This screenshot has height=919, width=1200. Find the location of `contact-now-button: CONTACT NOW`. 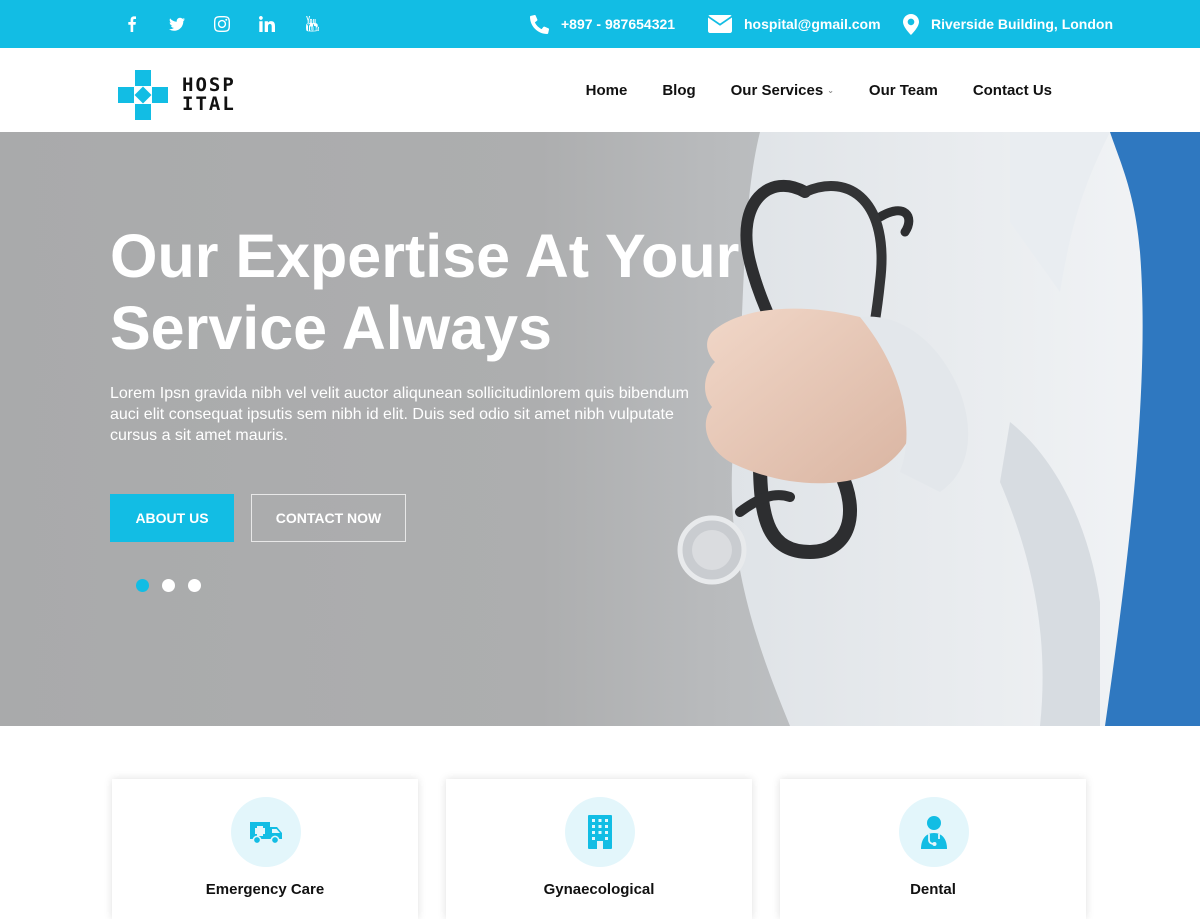

contact-now-button: CONTACT NOW is located at coordinates (328, 518).